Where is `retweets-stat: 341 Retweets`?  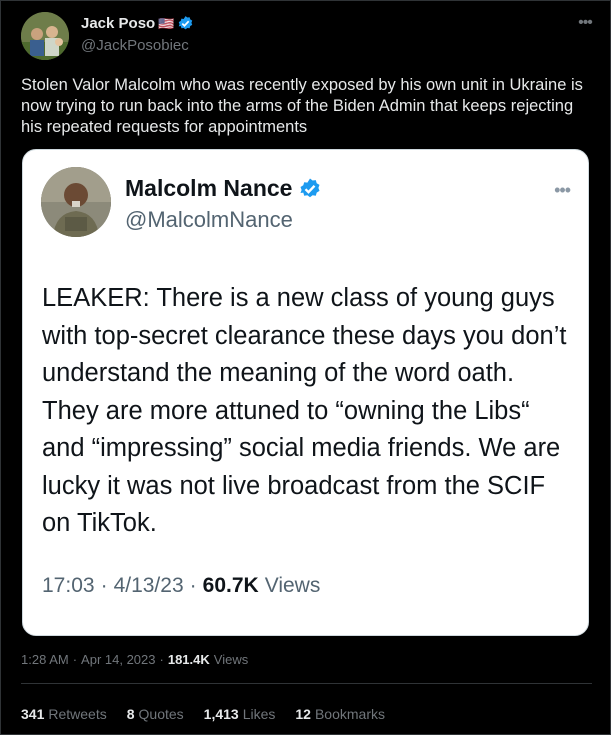
retweets-stat: 341 Retweets is located at coordinates (64, 714).